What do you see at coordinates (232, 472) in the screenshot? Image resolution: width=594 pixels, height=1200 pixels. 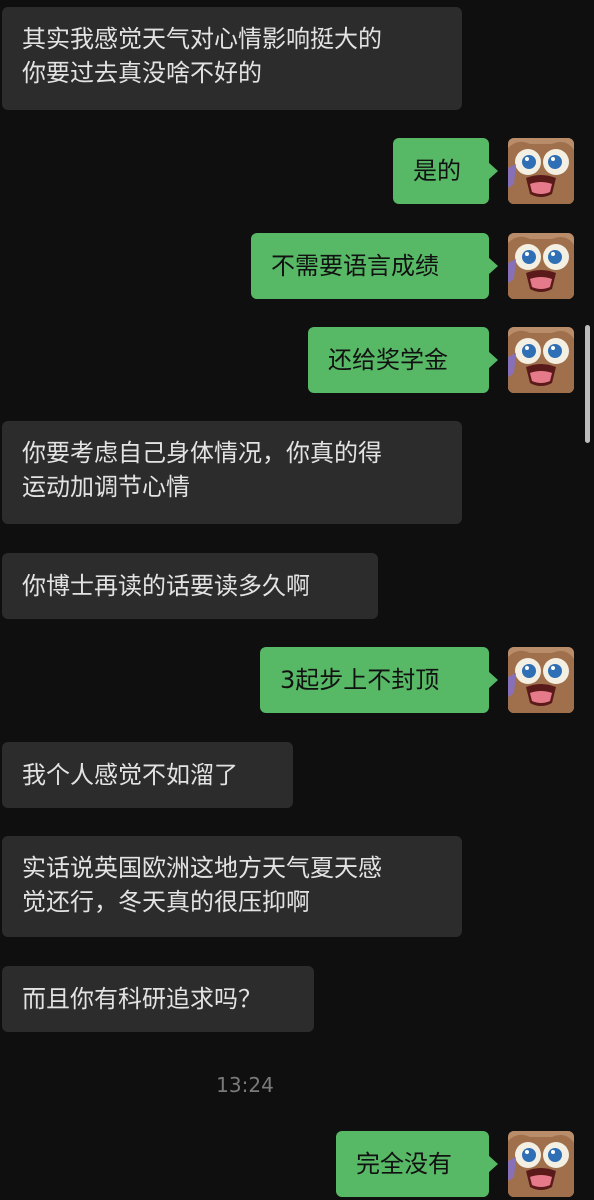 I see `incoming-message-bubble: 你要考虑自己身体情况，你真的得 运动加调节心情` at bounding box center [232, 472].